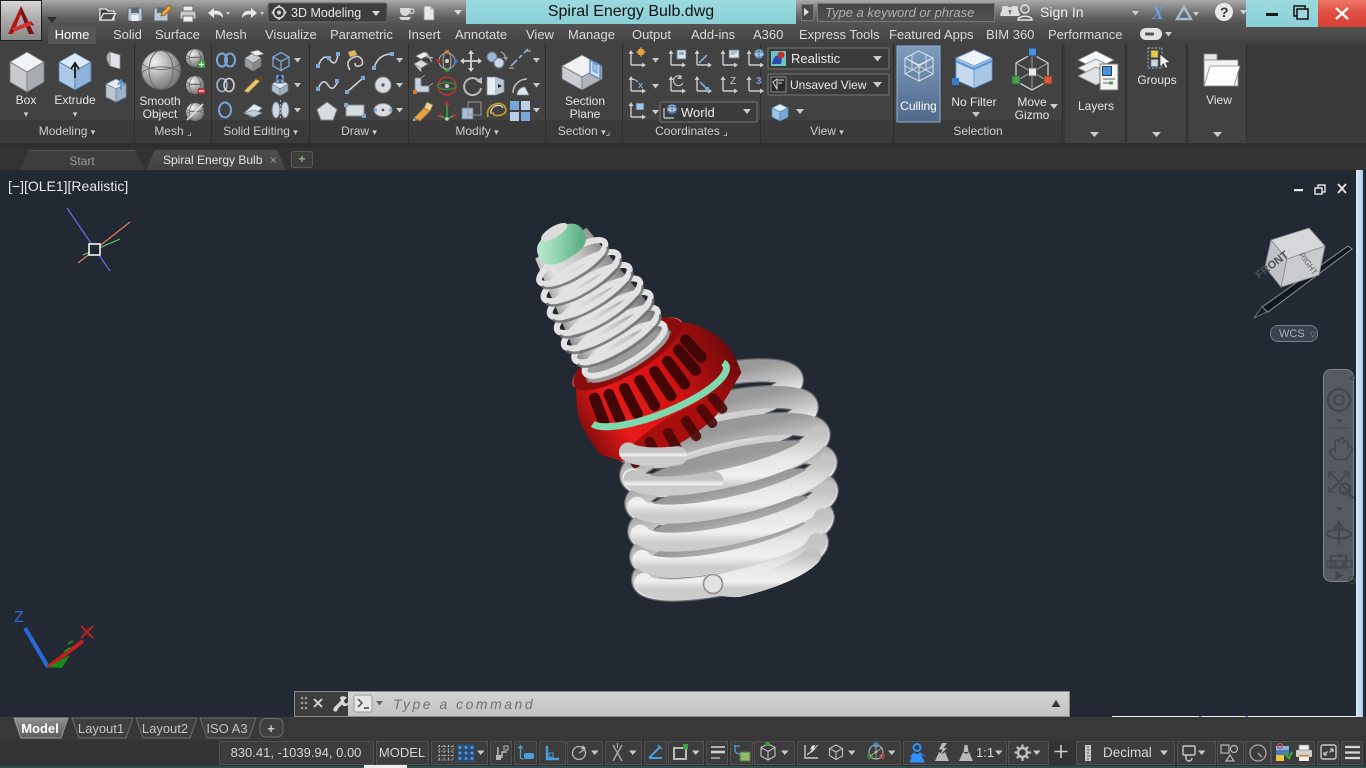 Image resolution: width=1366 pixels, height=768 pixels. Describe the element at coordinates (1127, 752) in the screenshot. I see `svg-text: Decimal` at that location.